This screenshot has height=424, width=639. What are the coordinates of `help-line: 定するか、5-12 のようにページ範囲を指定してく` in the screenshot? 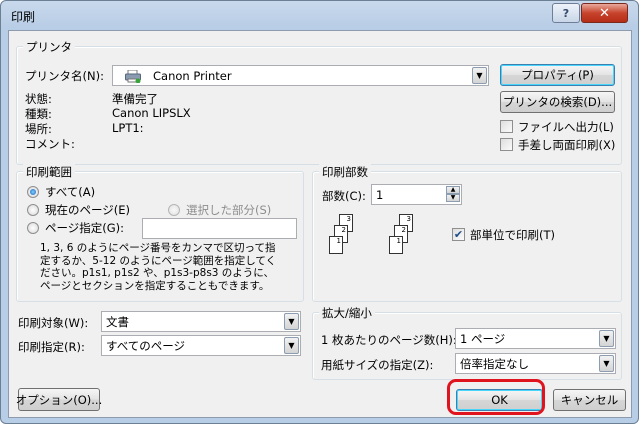 It's located at (158, 260).